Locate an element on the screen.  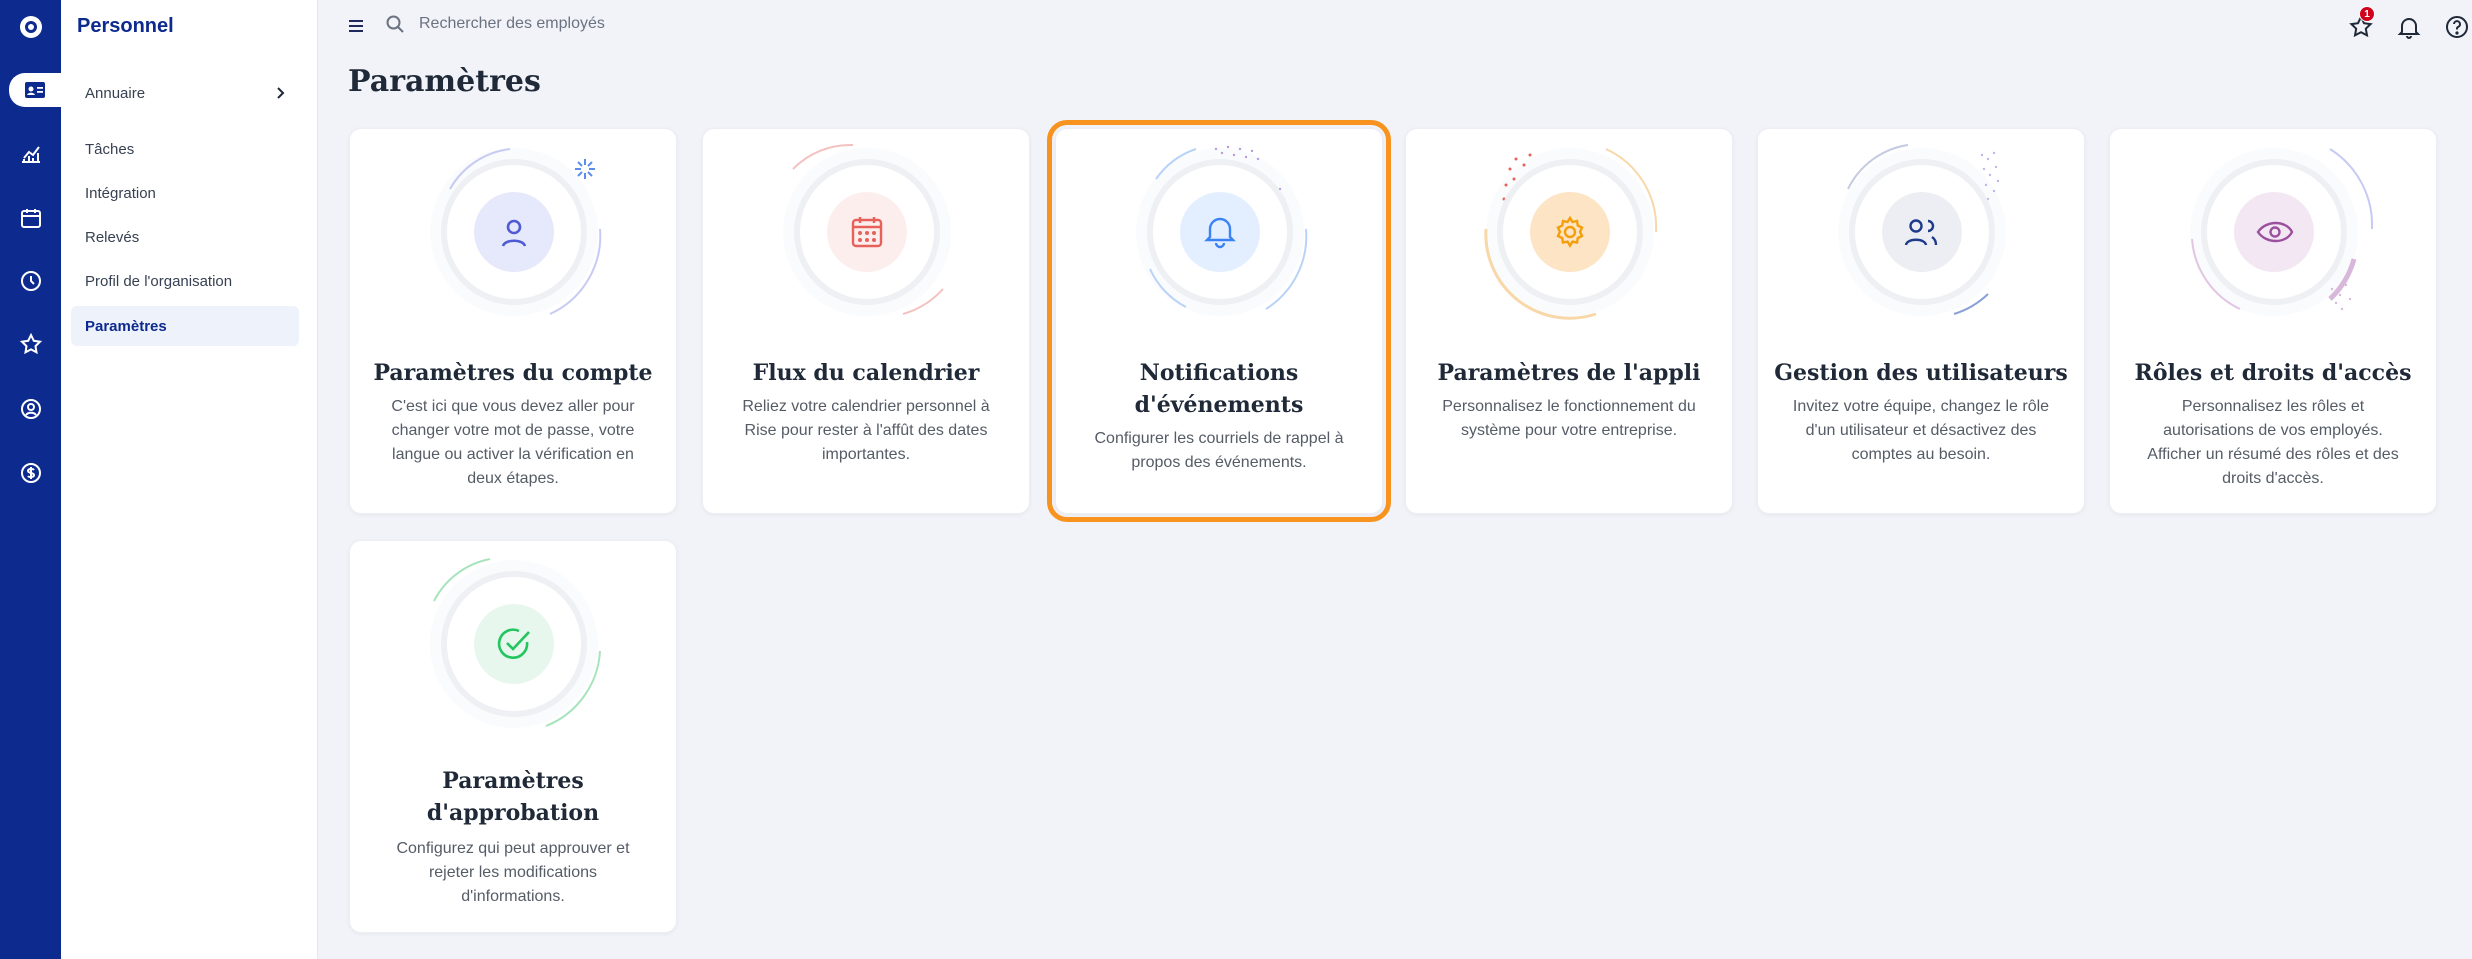
favorites-badge: 1 is located at coordinates (2367, 14).